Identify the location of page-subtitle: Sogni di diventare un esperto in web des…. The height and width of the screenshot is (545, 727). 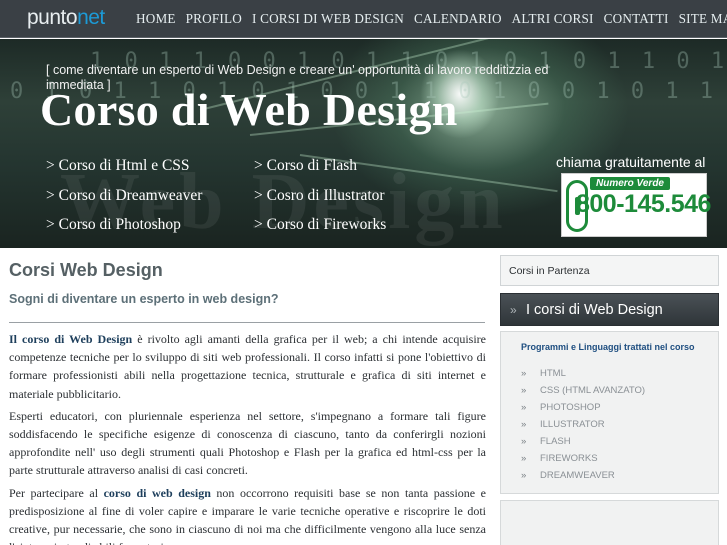
(144, 299).